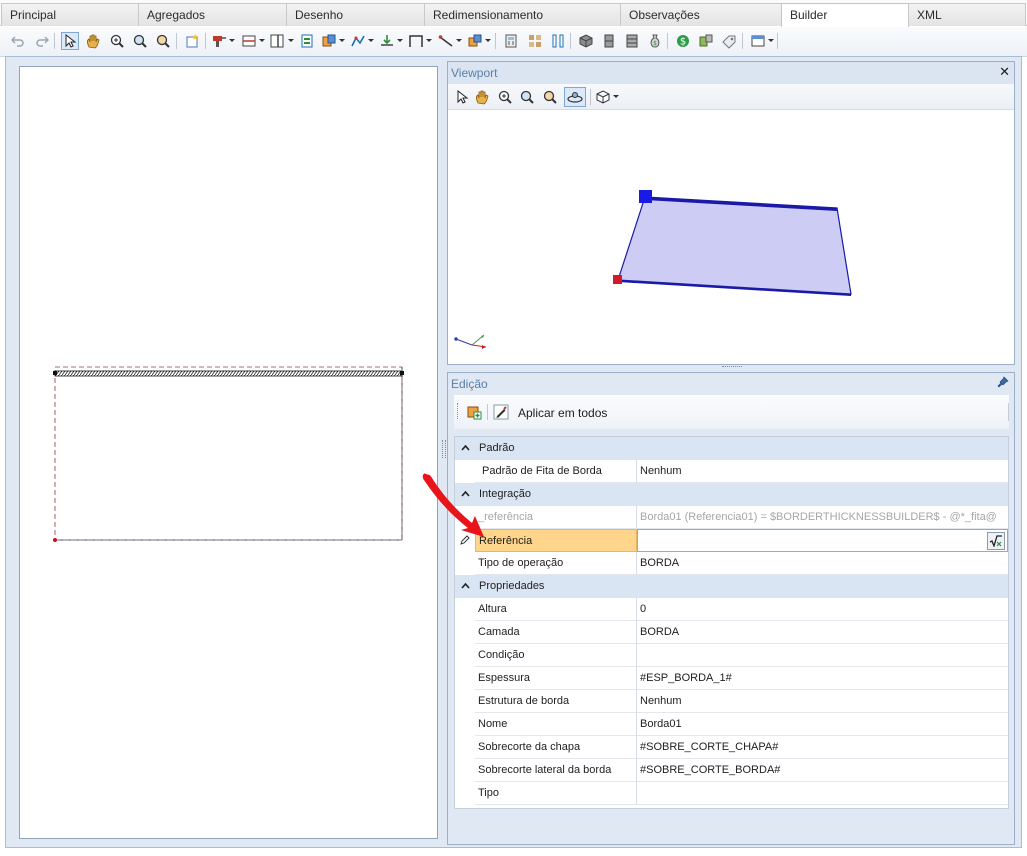 The height and width of the screenshot is (856, 1027). I want to click on property-value: #ESP_BORDA_1#, so click(822, 678).